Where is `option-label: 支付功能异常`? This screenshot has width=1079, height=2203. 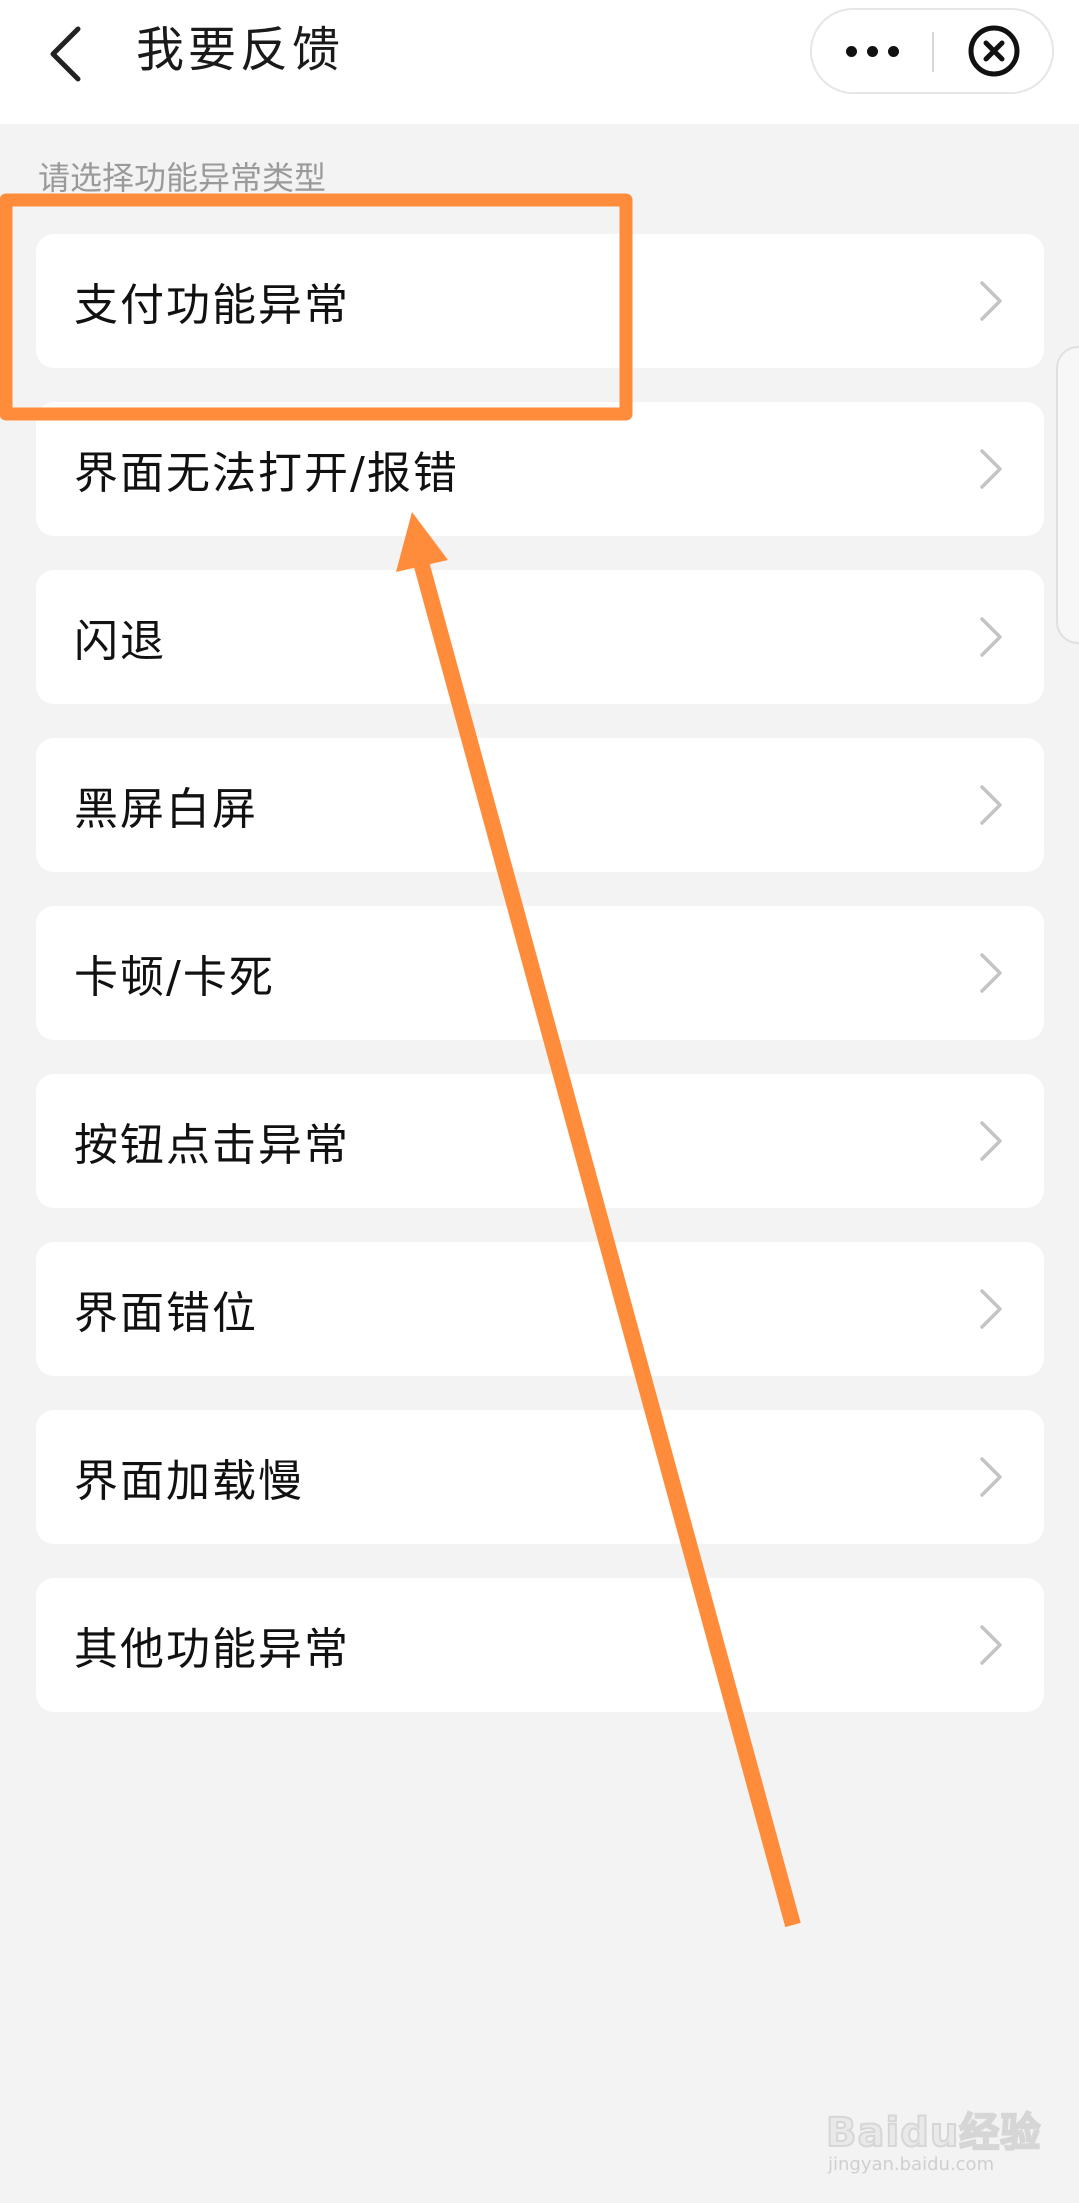
option-label: 支付功能异常 is located at coordinates (212, 305).